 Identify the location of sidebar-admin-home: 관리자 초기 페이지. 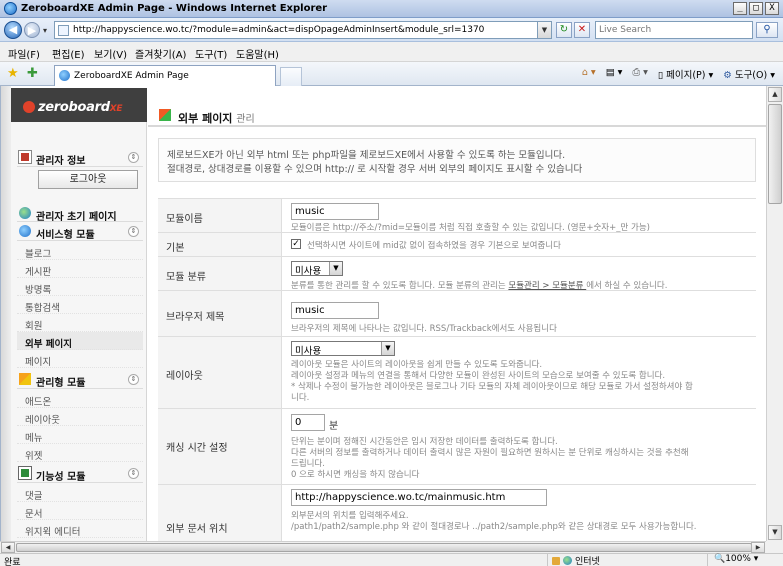
(80, 213).